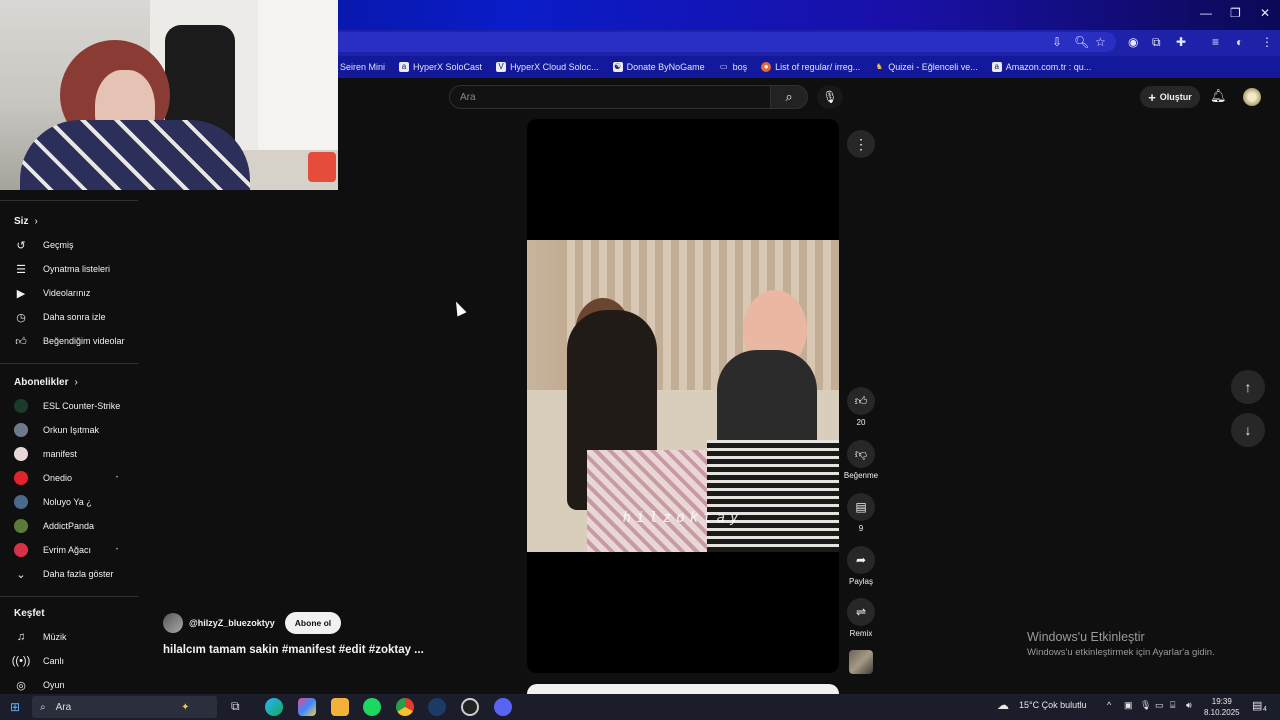 This screenshot has width=1280, height=720. What do you see at coordinates (1235, 13) in the screenshot?
I see `restore-button: ❐` at bounding box center [1235, 13].